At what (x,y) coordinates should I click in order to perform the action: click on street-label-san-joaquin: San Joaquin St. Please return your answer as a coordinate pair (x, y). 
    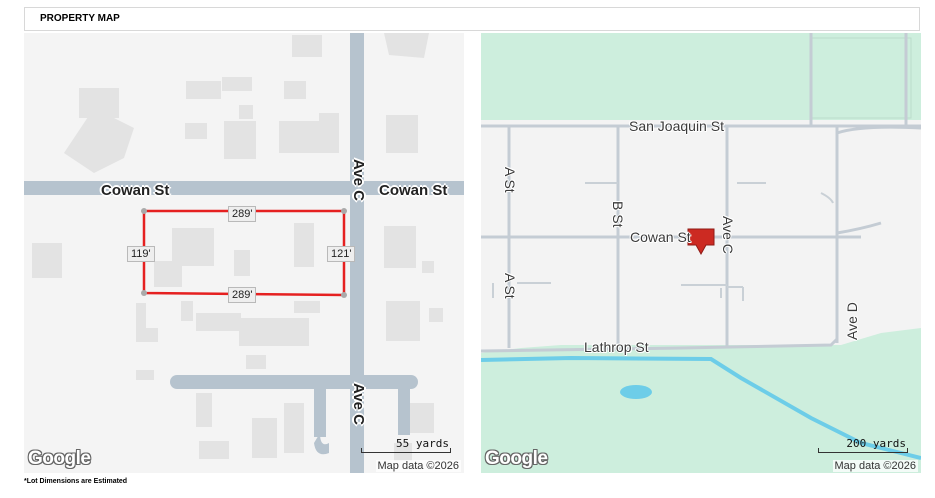
    Looking at the image, I should click on (676, 126).